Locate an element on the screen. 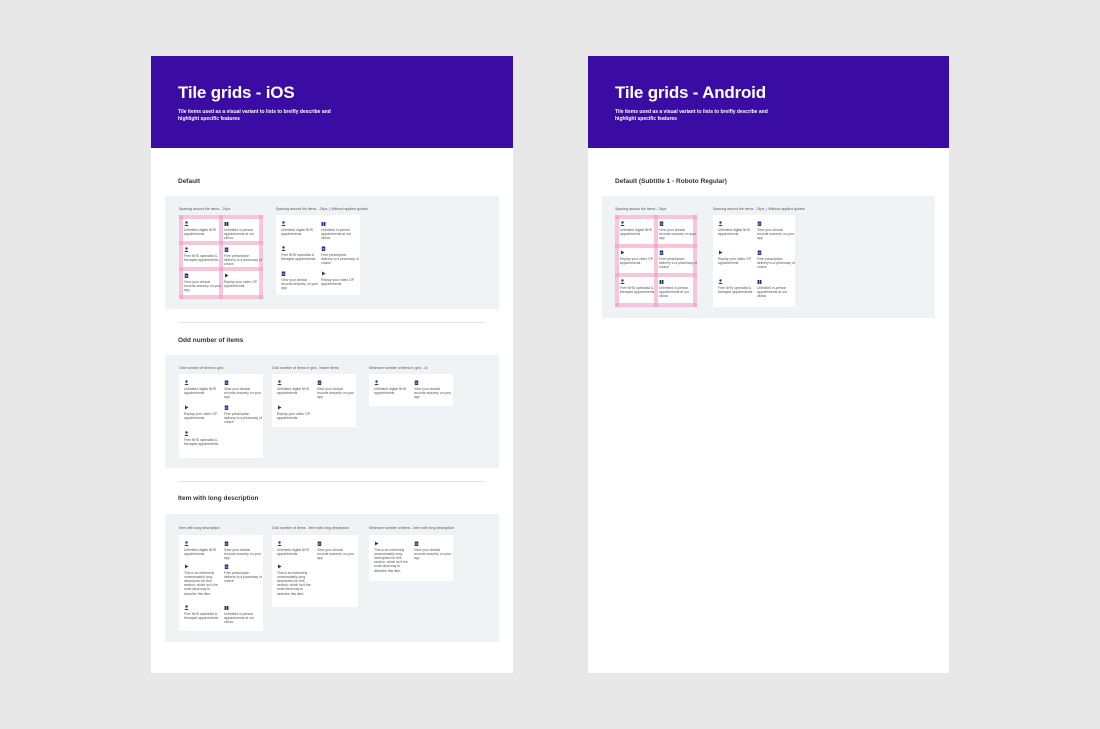 This screenshot has height=729, width=1100. caption: Item with long description is located at coordinates (199, 528).